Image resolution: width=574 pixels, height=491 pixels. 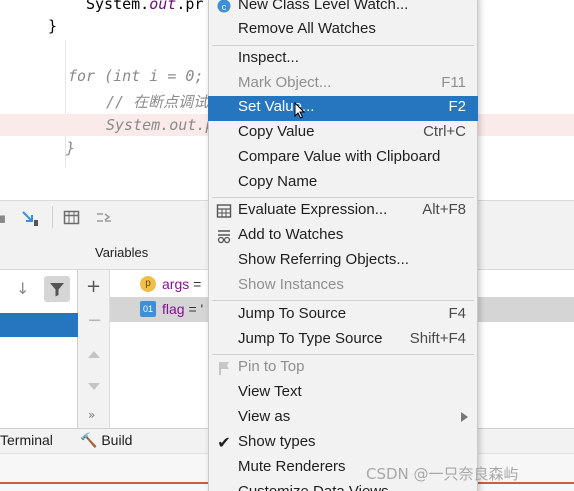 I want to click on parameter-badge-icon: p, so click(x=148, y=284).